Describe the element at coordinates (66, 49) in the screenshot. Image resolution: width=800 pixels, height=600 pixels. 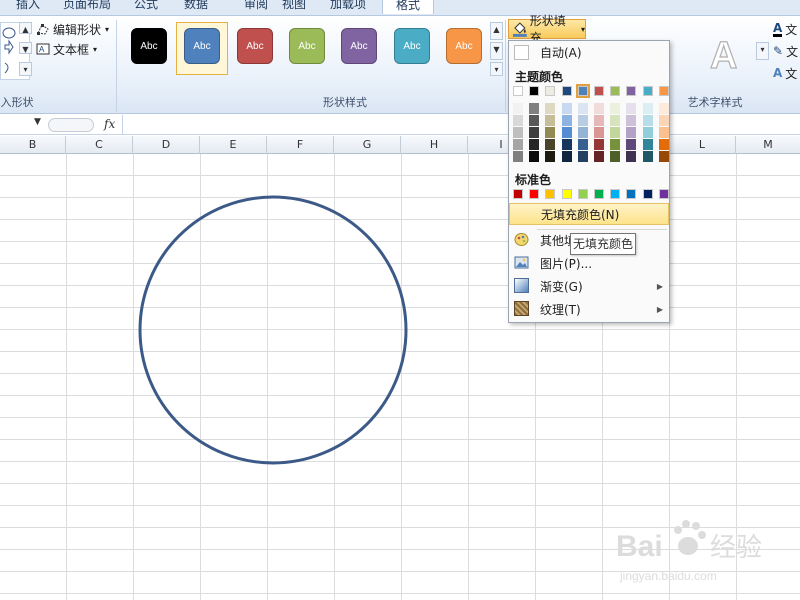
I see `text-box-button: A 文本框 ▾` at that location.